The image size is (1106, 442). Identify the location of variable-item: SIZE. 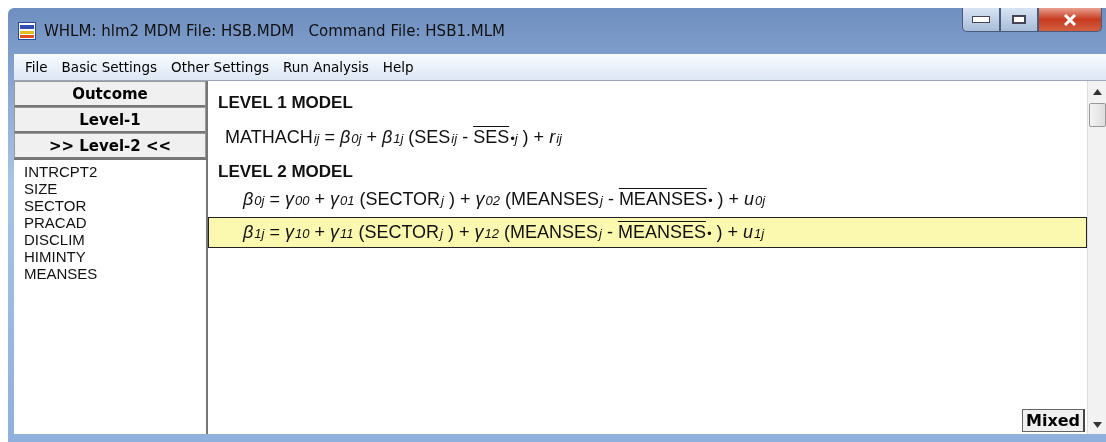
(115, 188).